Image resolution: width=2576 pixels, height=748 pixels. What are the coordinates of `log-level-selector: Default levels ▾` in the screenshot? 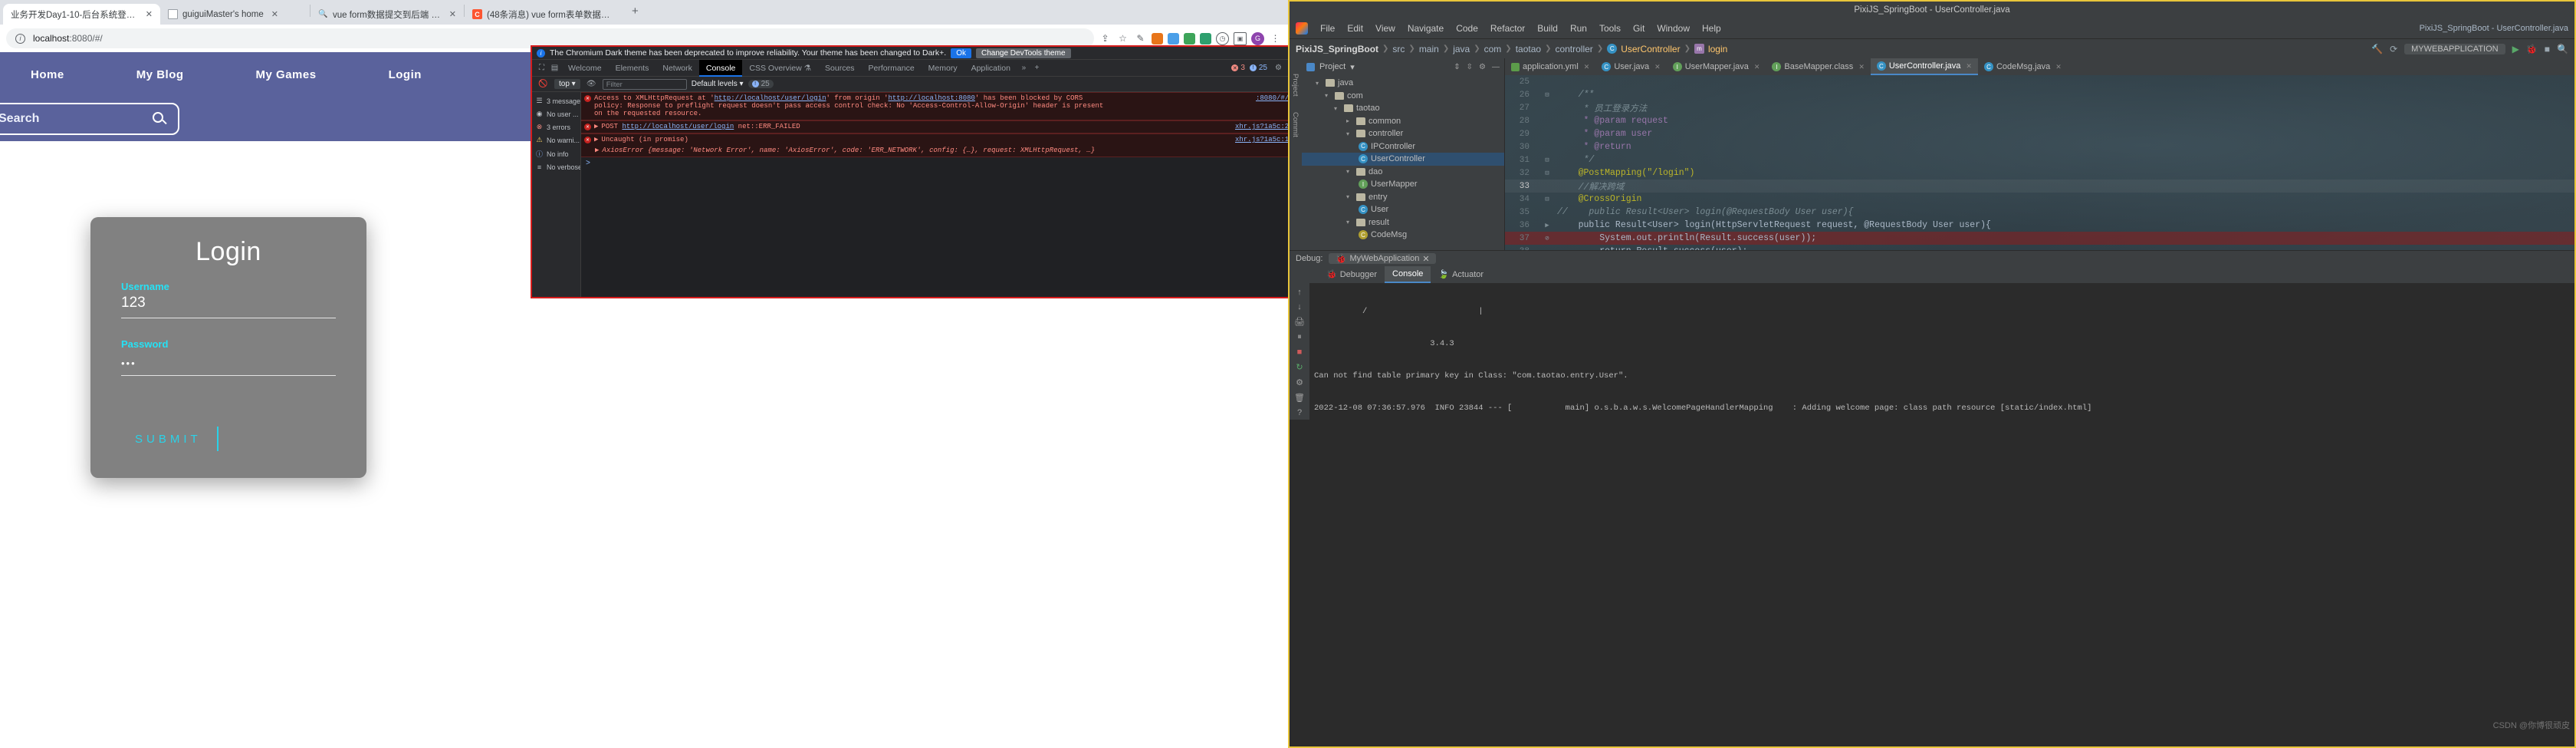 It's located at (718, 84).